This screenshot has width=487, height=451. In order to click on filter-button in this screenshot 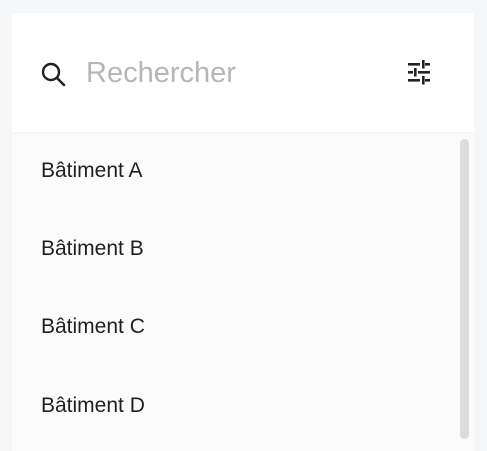, I will do `click(419, 74)`.